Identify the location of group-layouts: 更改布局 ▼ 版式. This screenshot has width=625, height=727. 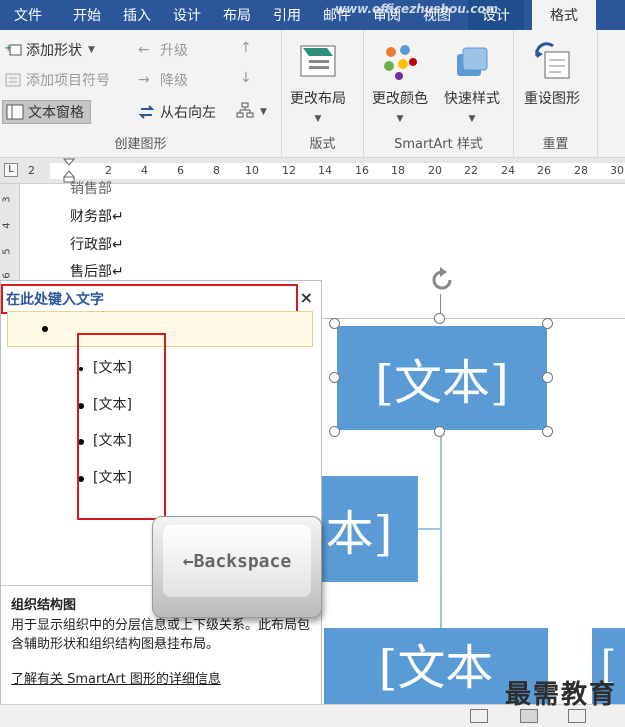
(323, 94).